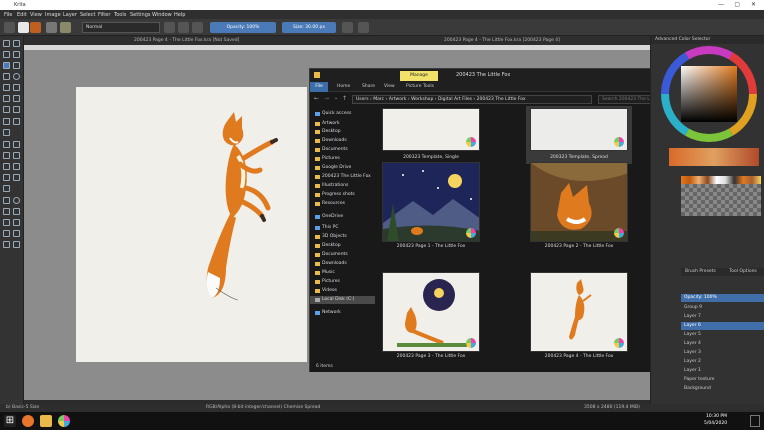 The image size is (764, 430). Describe the element at coordinates (336, 98) in the screenshot. I see `recent-locations-icon: ⌄` at that location.